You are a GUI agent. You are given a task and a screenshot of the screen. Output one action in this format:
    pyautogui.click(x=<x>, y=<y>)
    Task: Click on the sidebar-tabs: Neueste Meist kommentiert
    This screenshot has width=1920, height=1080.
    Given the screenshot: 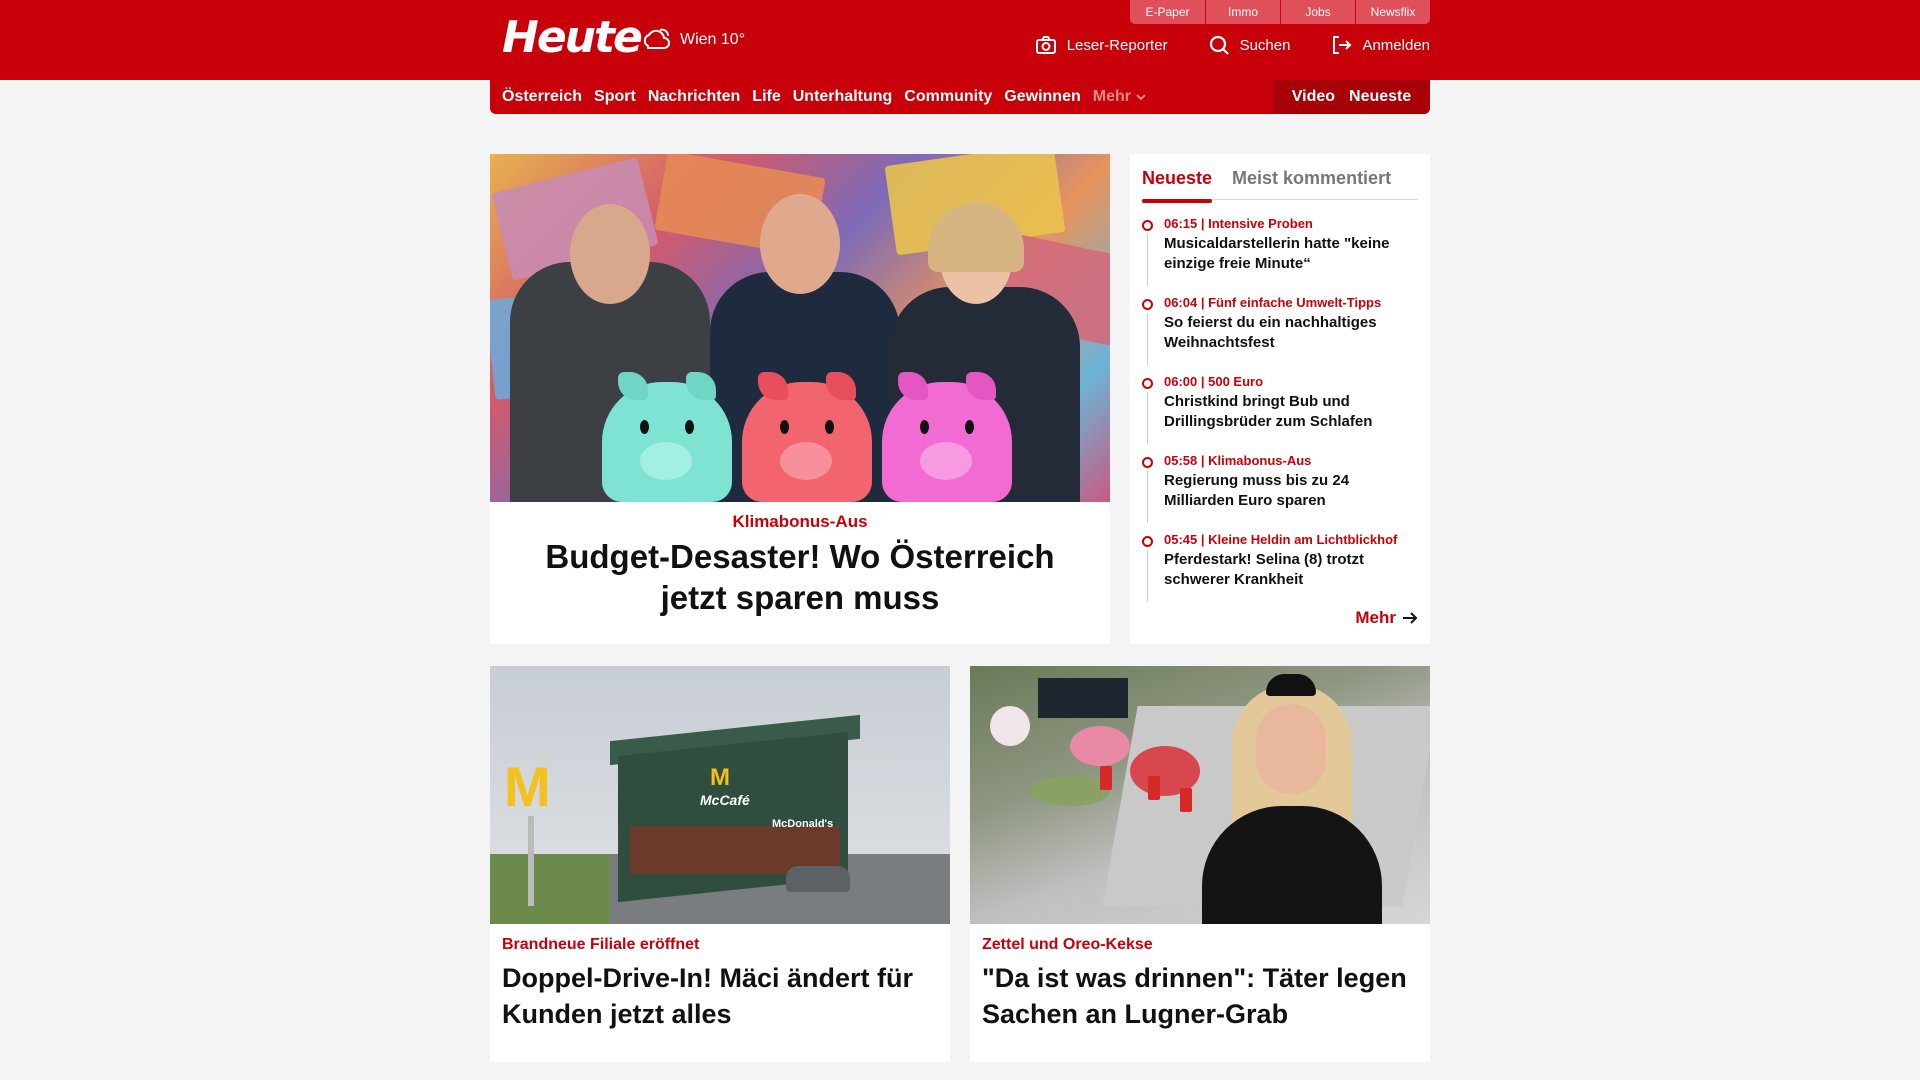 What is the action you would take?
    pyautogui.click(x=1280, y=183)
    